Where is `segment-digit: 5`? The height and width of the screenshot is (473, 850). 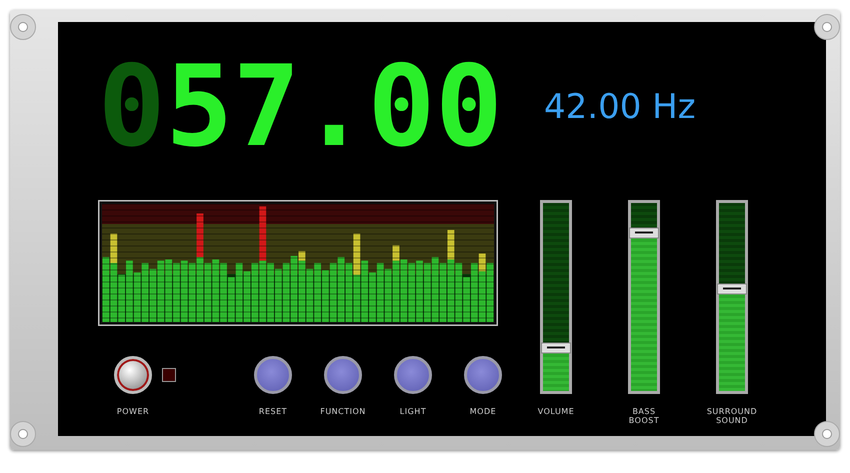
segment-digit: 5 is located at coordinates (199, 107).